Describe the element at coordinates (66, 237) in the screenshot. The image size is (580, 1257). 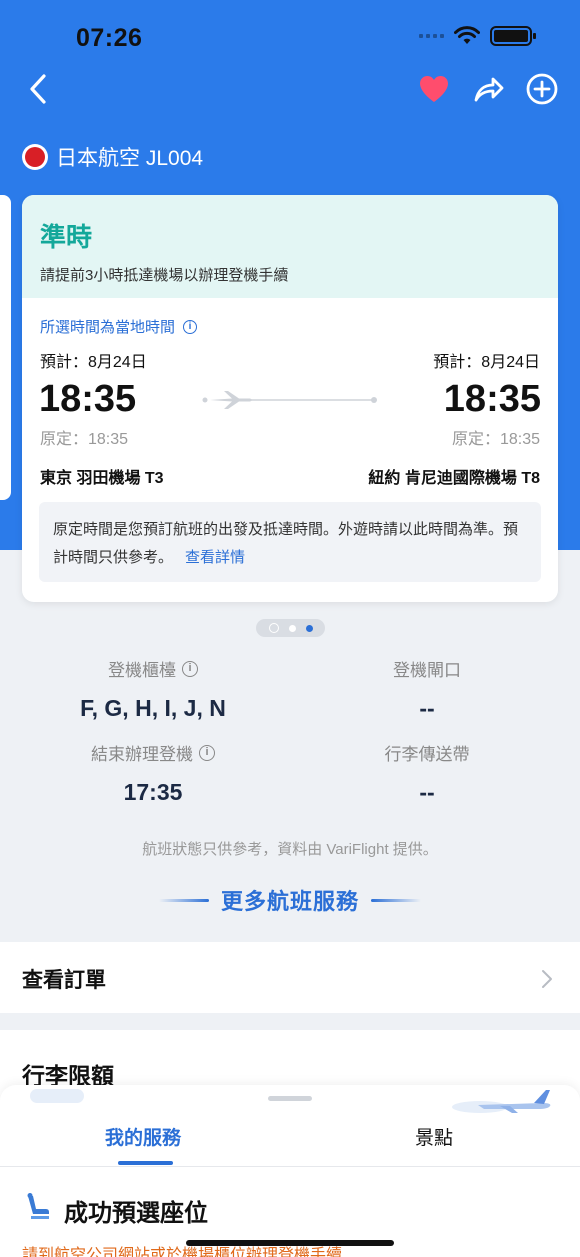
I see `flight-status: 準時` at that location.